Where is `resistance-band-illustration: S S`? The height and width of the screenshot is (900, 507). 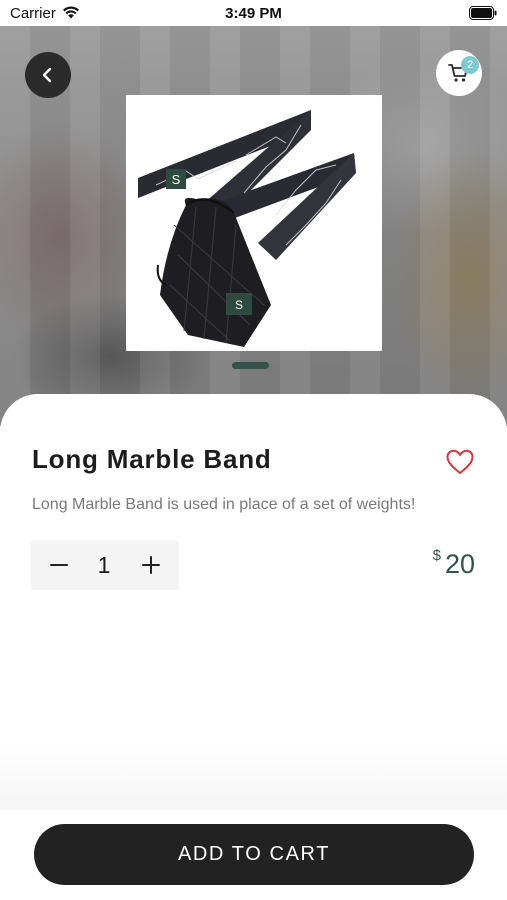
resistance-band-illustration: S S is located at coordinates (247, 228).